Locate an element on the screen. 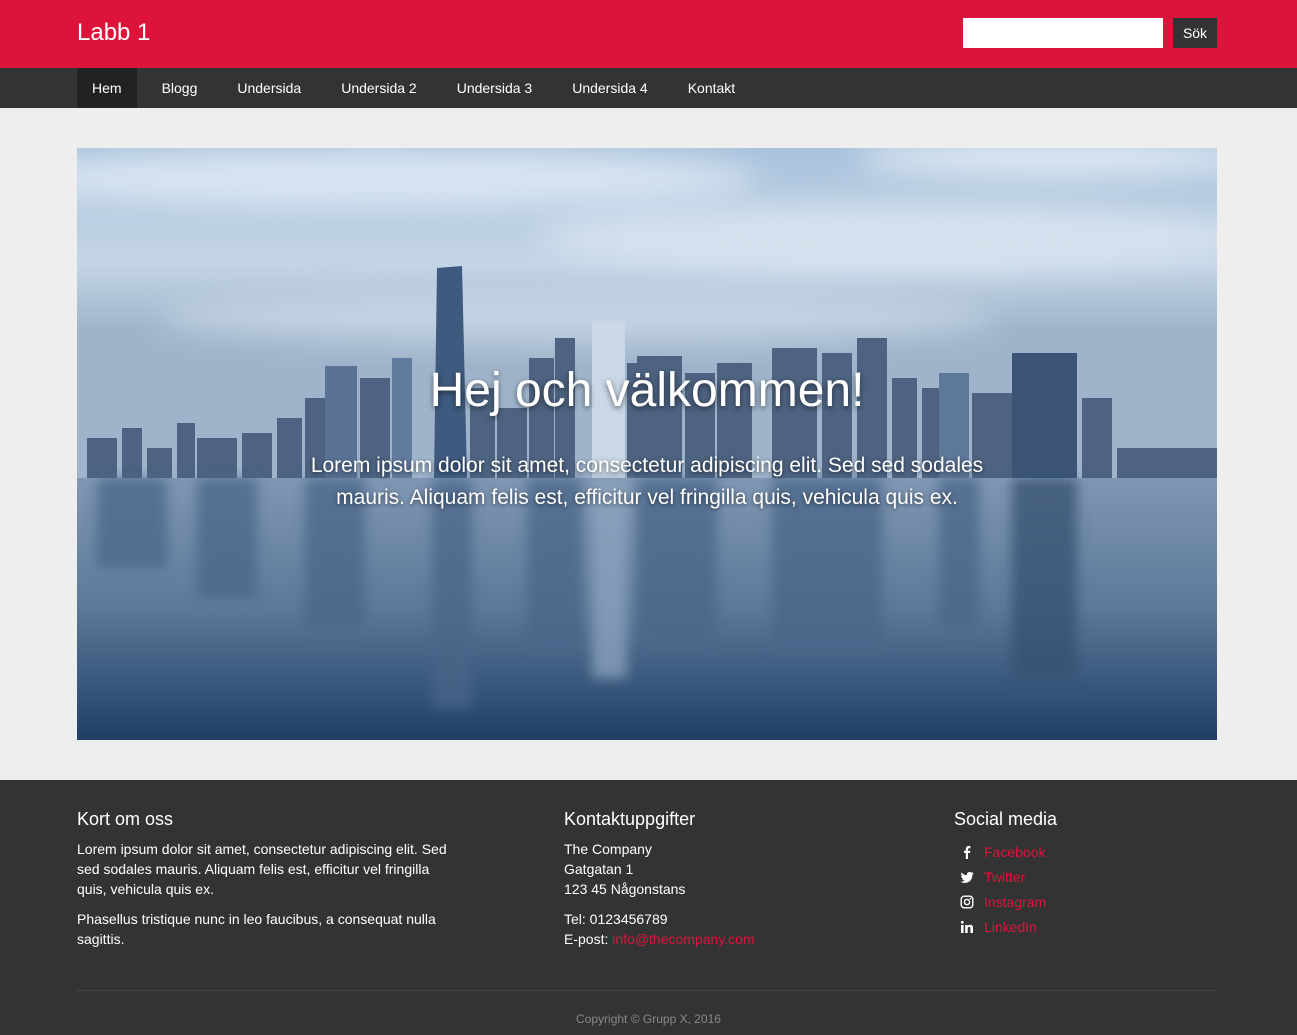 The height and width of the screenshot is (1035, 1297). contact-email-link: info@thecompany.com is located at coordinates (683, 939).